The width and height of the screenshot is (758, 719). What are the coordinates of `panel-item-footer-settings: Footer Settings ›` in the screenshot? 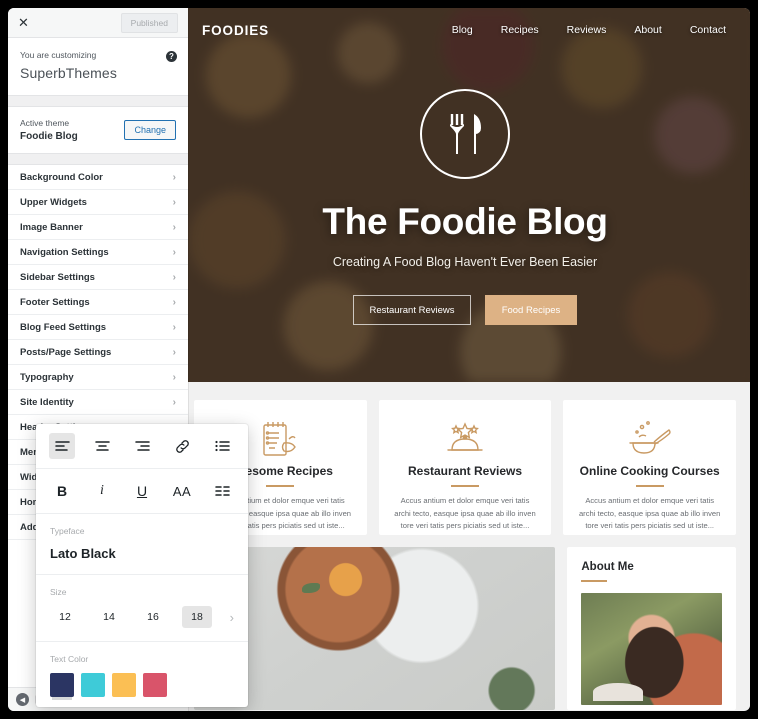 It's located at (98, 302).